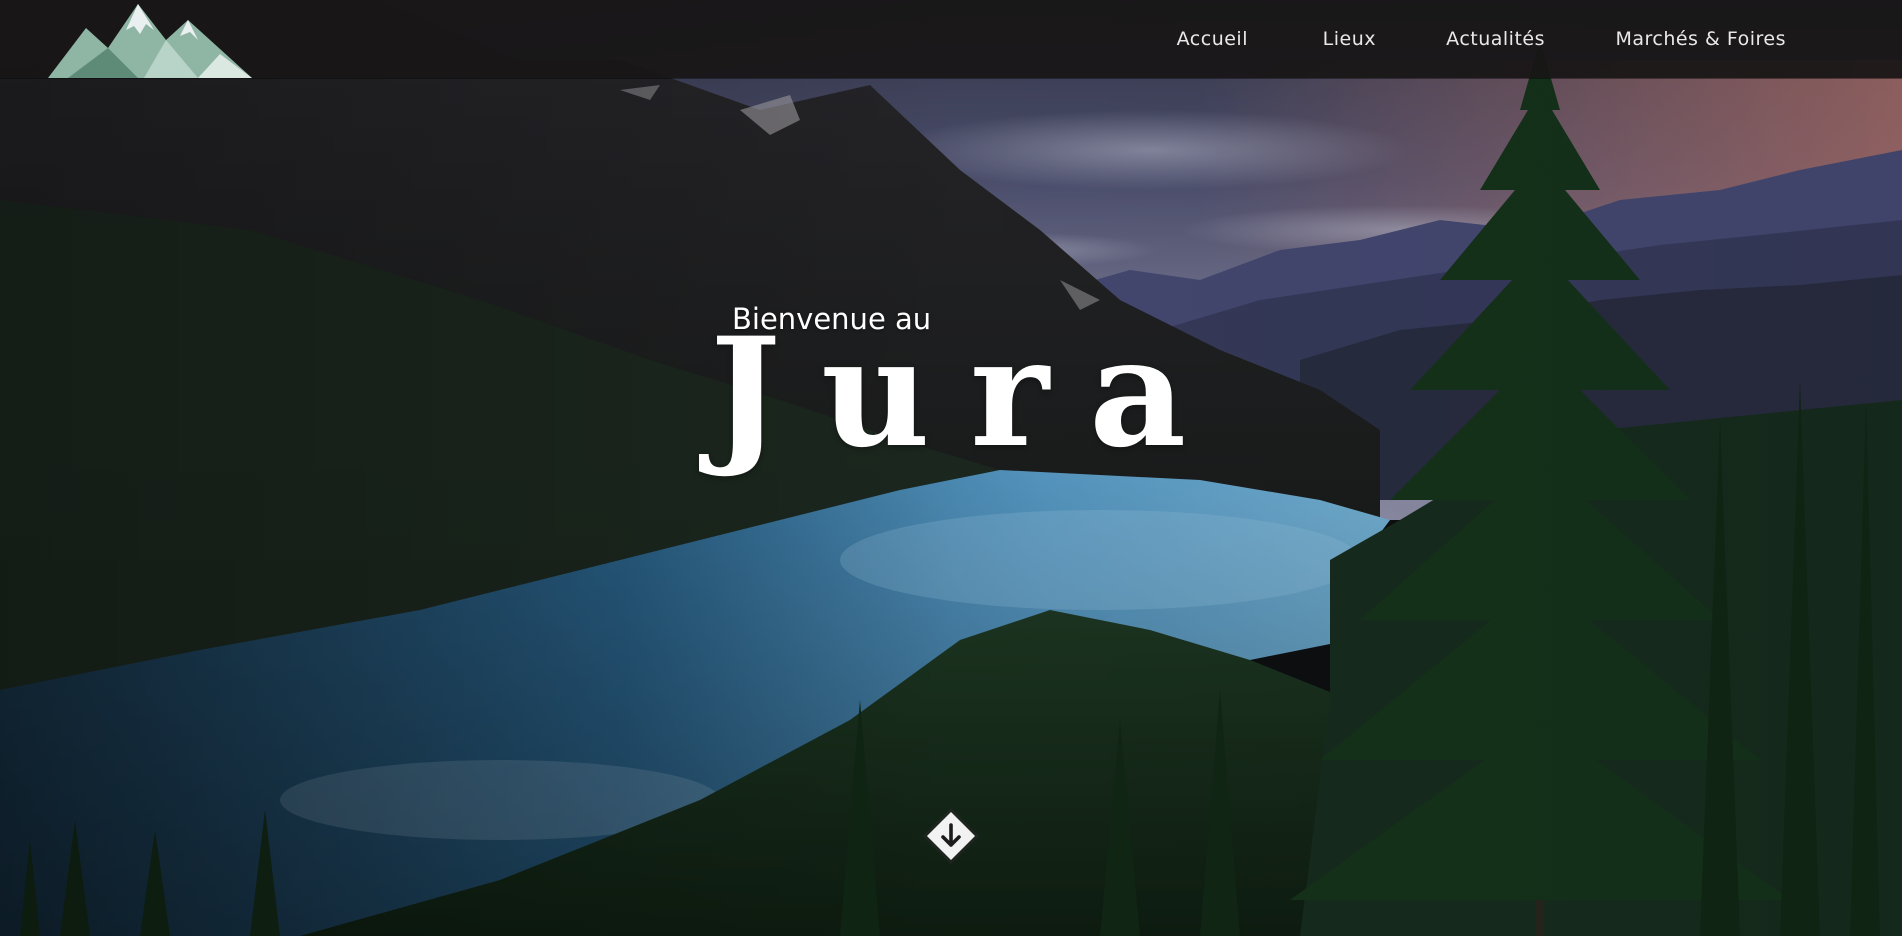  What do you see at coordinates (1495, 39) in the screenshot?
I see `nav-link-actualites: Actualités` at bounding box center [1495, 39].